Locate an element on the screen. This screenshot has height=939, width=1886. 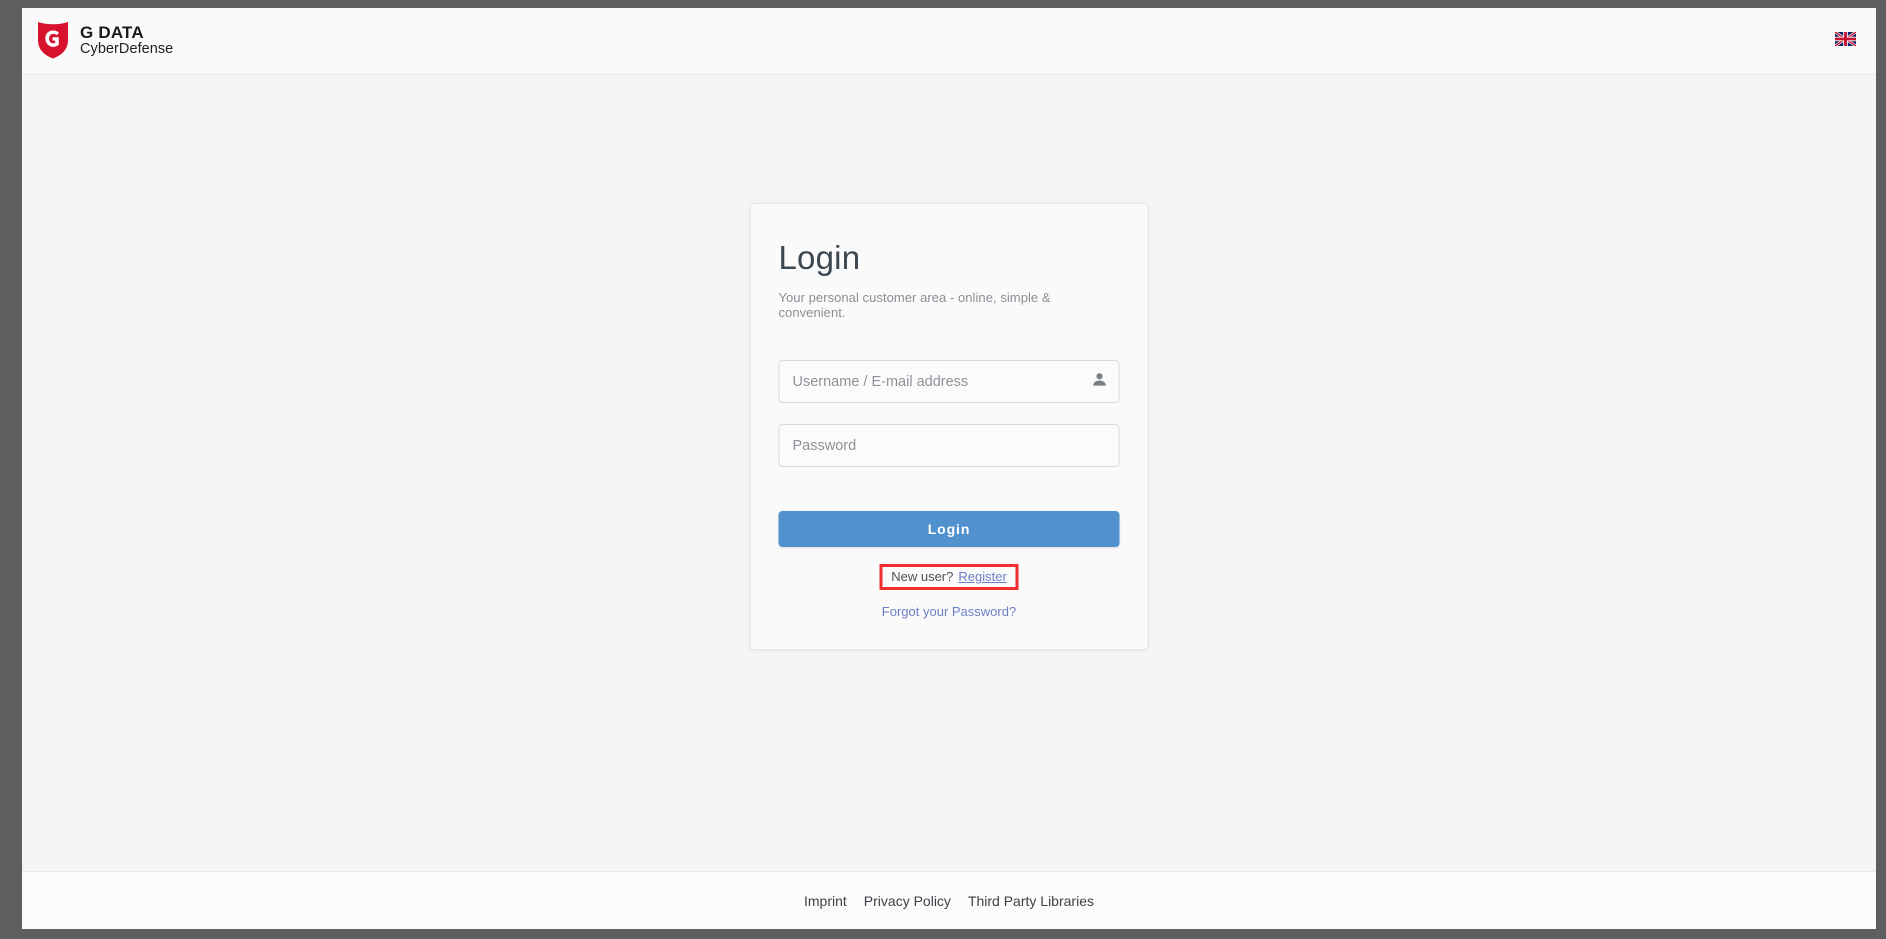
brand-logo: G DATA CyberDefense is located at coordinates (104, 41).